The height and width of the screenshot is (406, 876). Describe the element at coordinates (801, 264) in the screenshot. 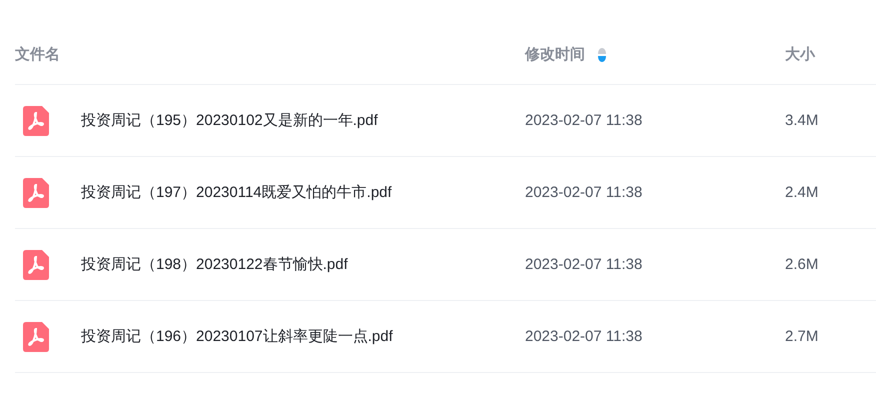

I see `file-size: 2.6M` at that location.